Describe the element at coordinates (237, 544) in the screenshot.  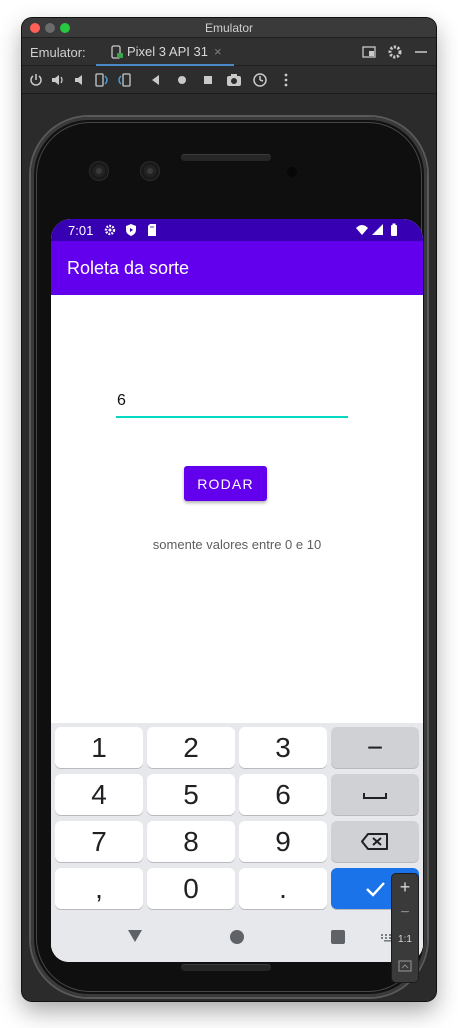
I see `range-hint: somente valores entre 0 e 10` at that location.